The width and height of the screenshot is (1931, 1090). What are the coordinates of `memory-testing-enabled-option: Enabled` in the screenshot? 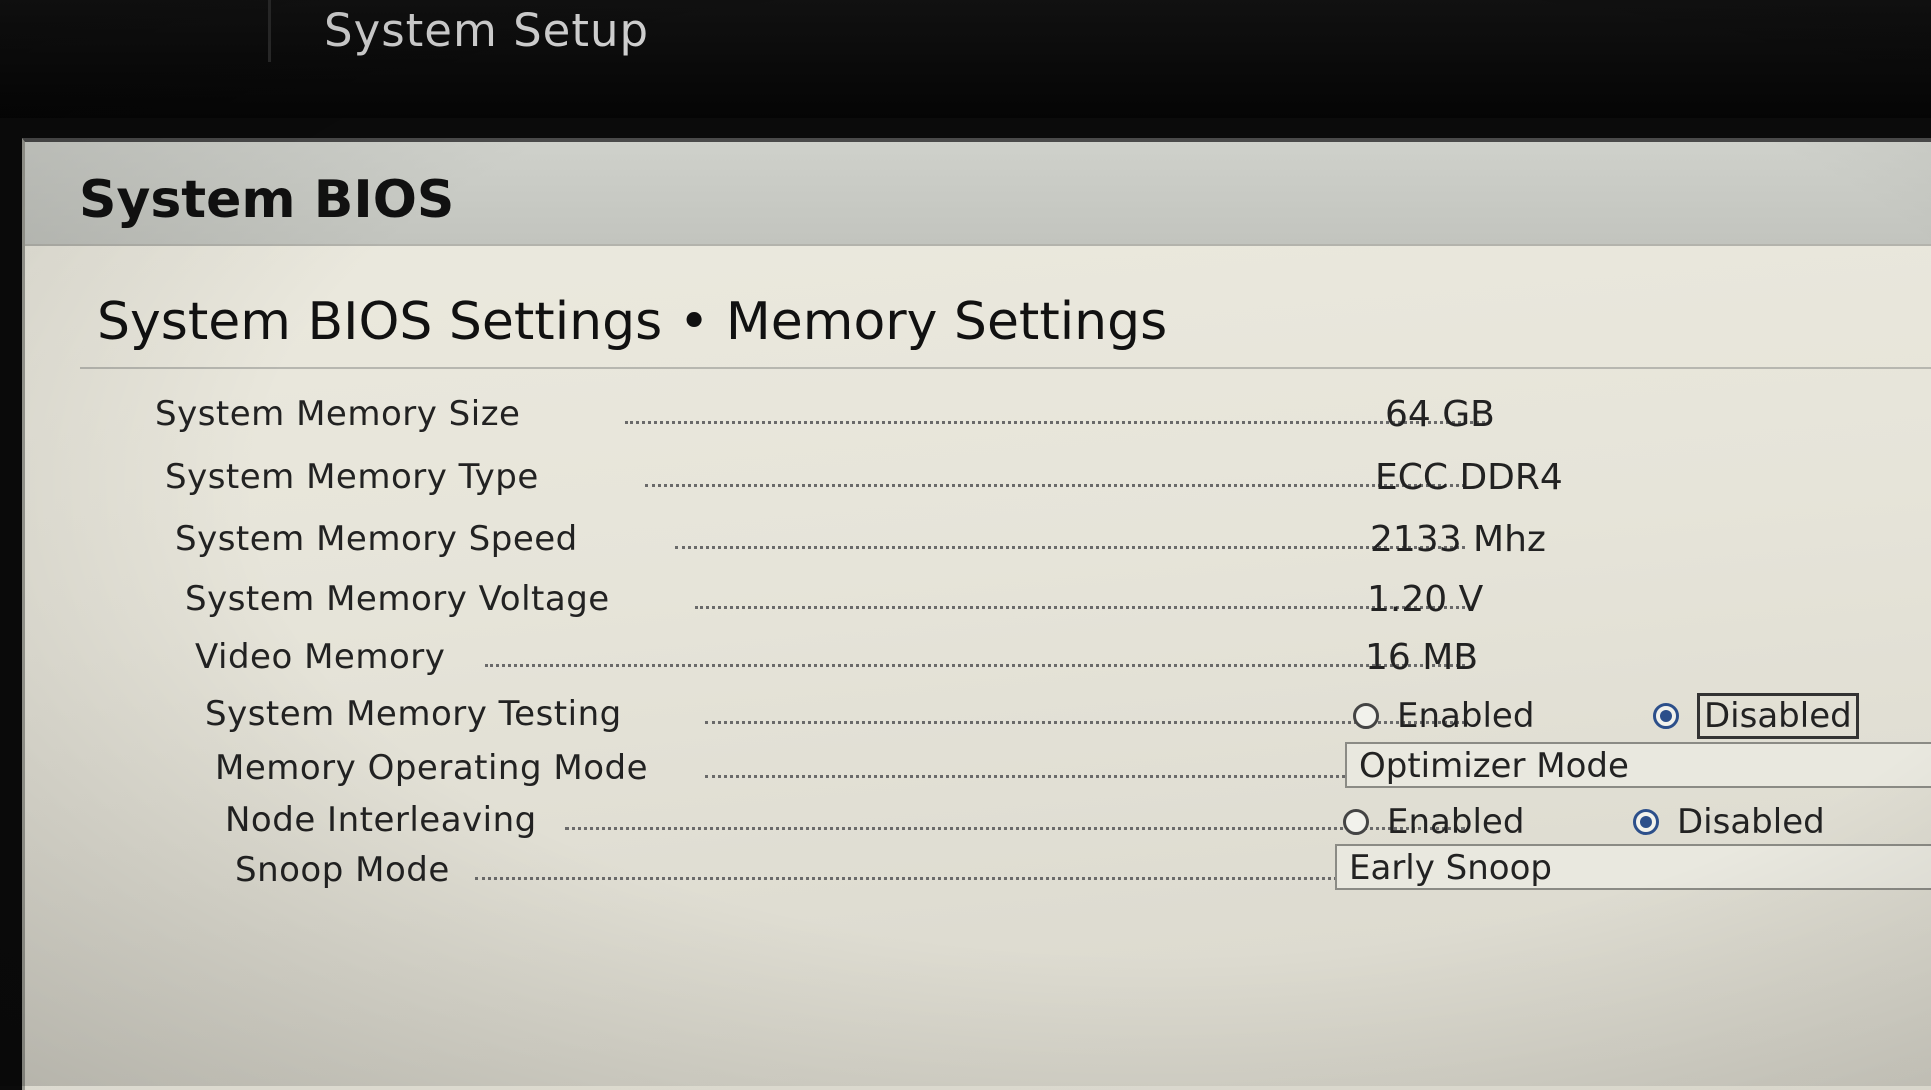 It's located at (1443, 716).